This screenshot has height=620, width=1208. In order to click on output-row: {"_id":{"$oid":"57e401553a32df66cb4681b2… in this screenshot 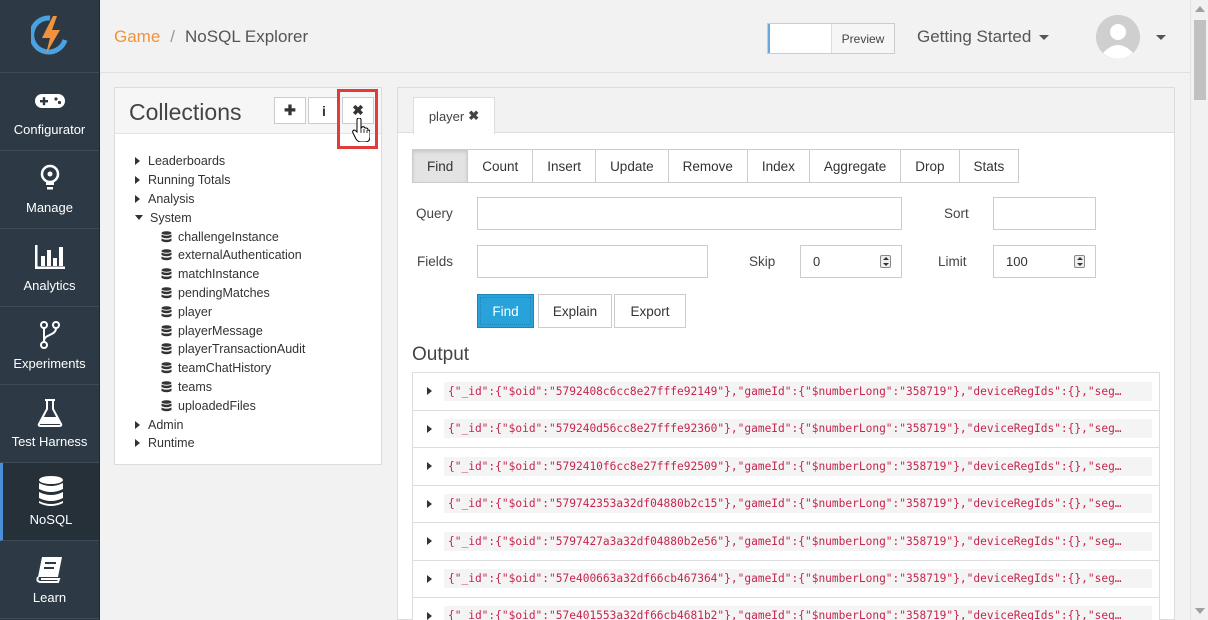, I will do `click(786, 608)`.